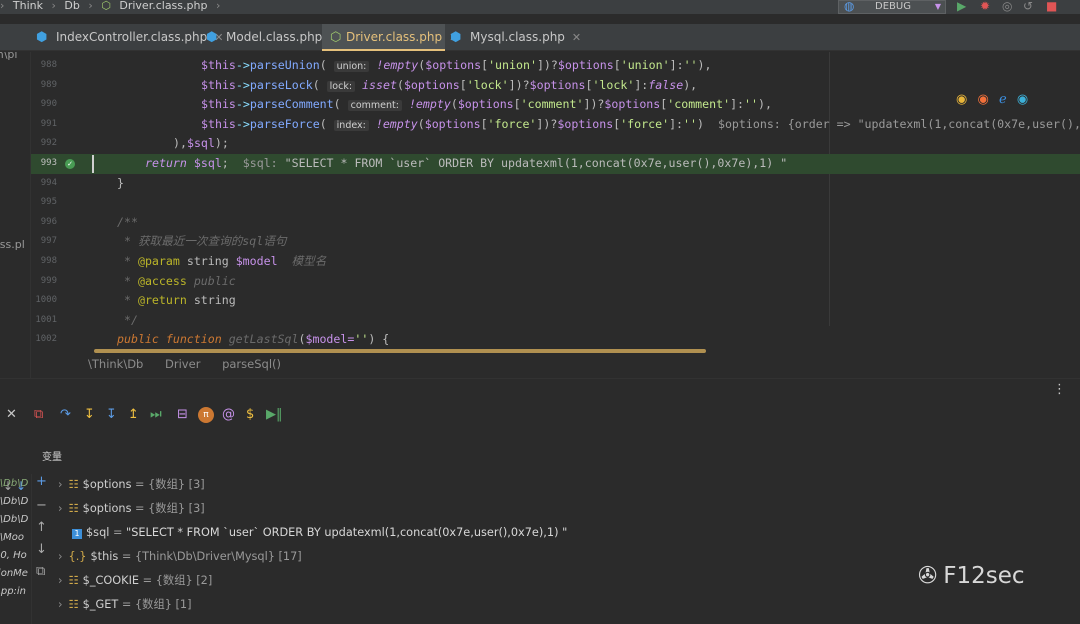  Describe the element at coordinates (41, 505) in the screenshot. I see `remove-watch-icon: −` at that location.